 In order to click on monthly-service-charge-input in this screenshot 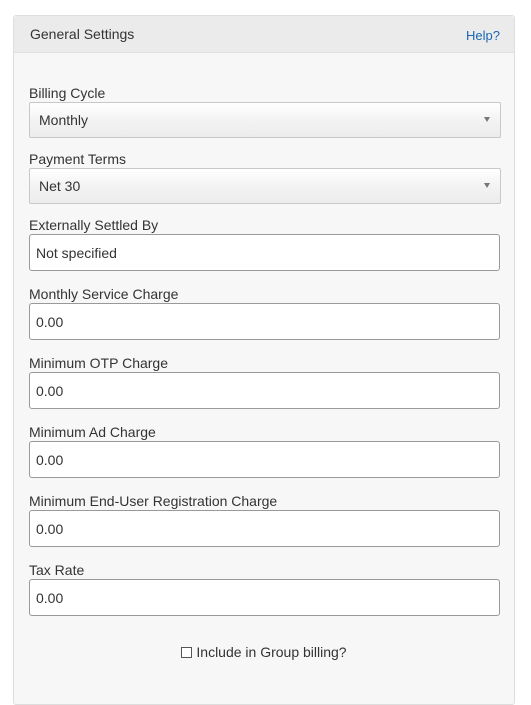, I will do `click(264, 321)`.